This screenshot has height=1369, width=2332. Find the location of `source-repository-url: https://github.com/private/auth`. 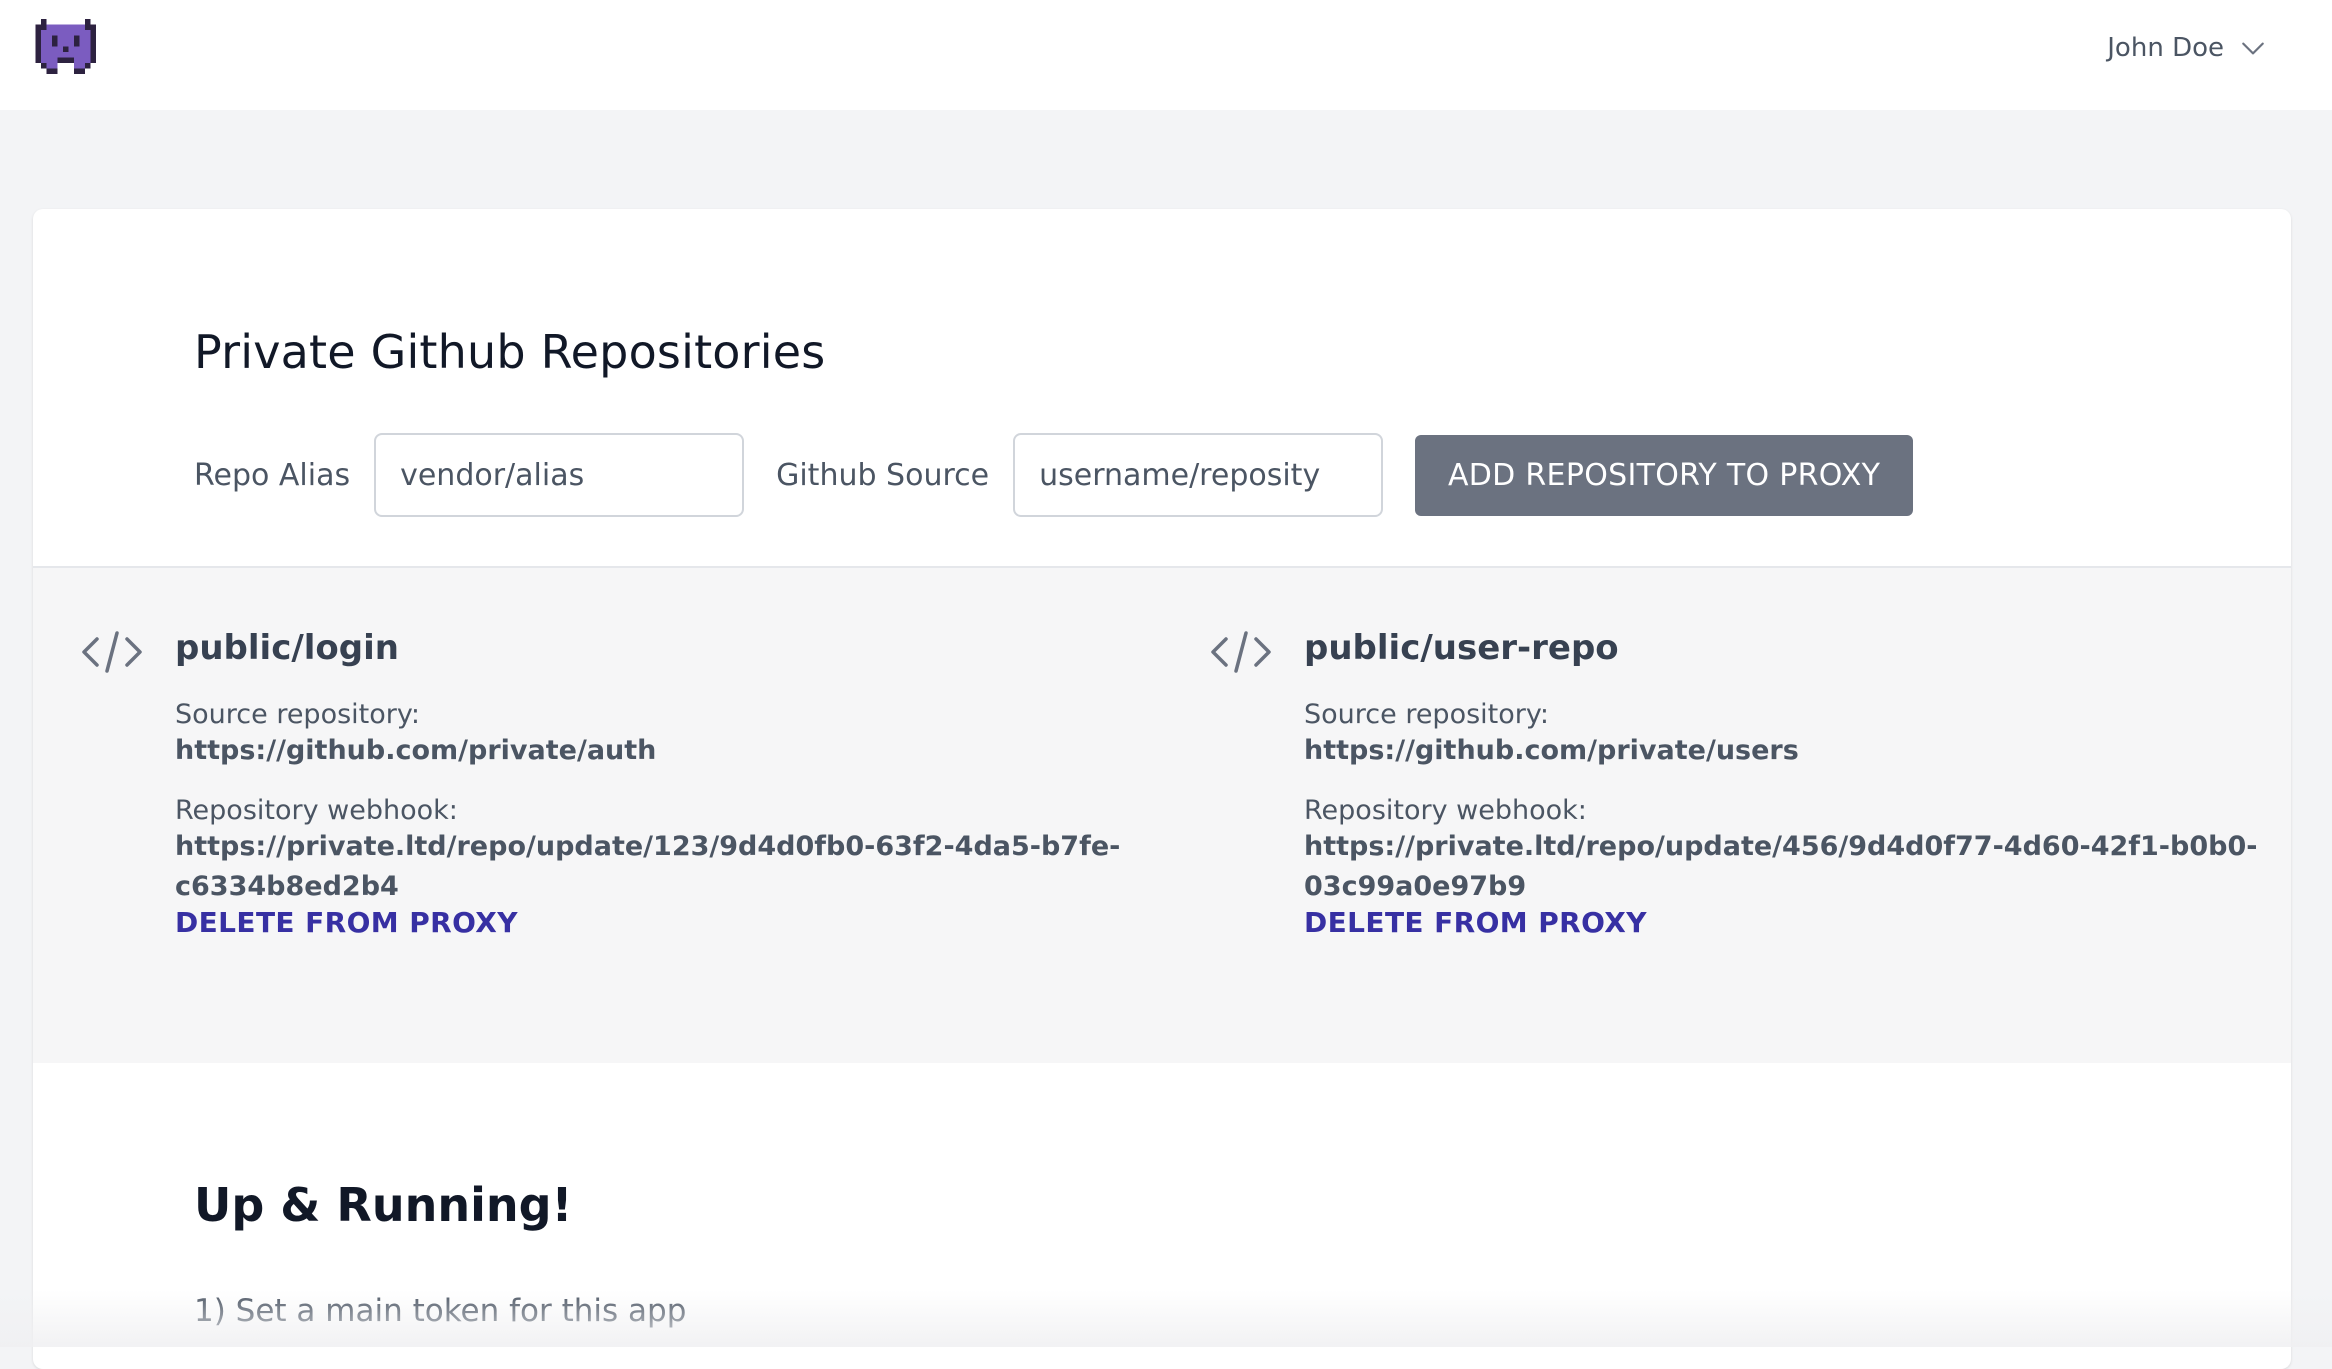

source-repository-url: https://github.com/private/auth is located at coordinates (416, 750).